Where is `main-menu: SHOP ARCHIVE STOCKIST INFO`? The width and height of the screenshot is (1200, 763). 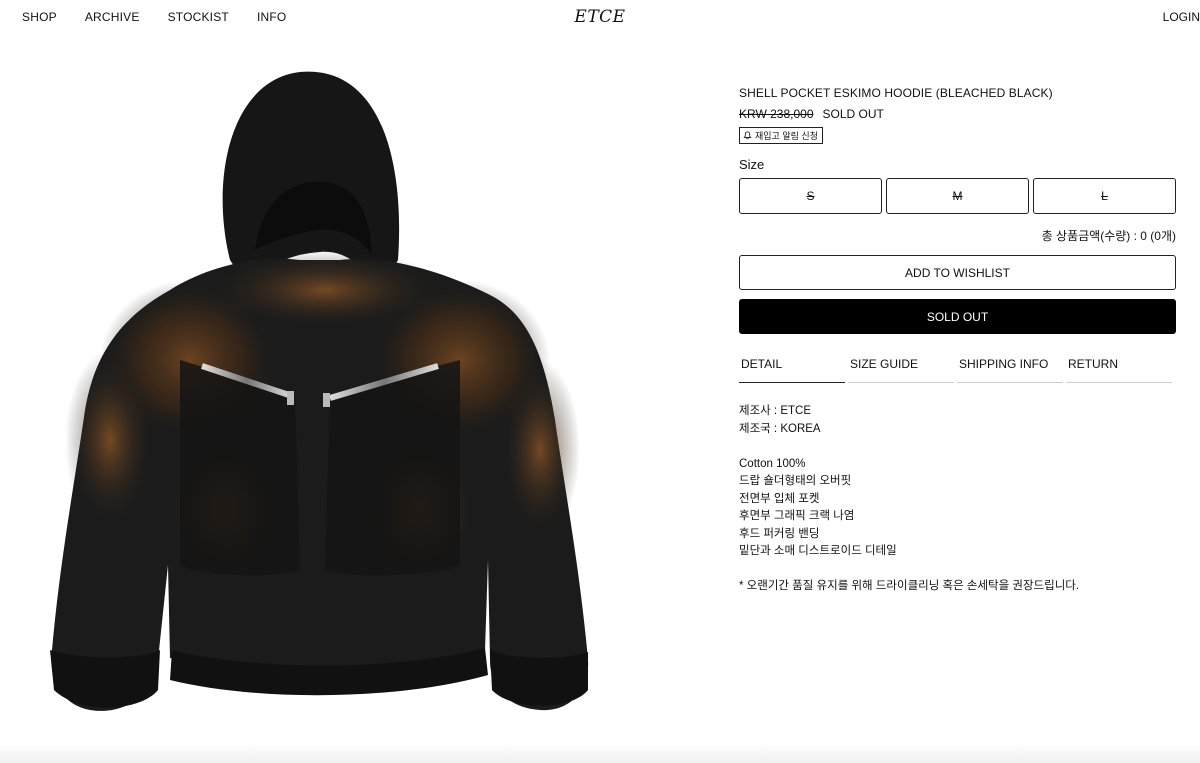
main-menu: SHOP ARCHIVE STOCKIST INFO is located at coordinates (168, 17).